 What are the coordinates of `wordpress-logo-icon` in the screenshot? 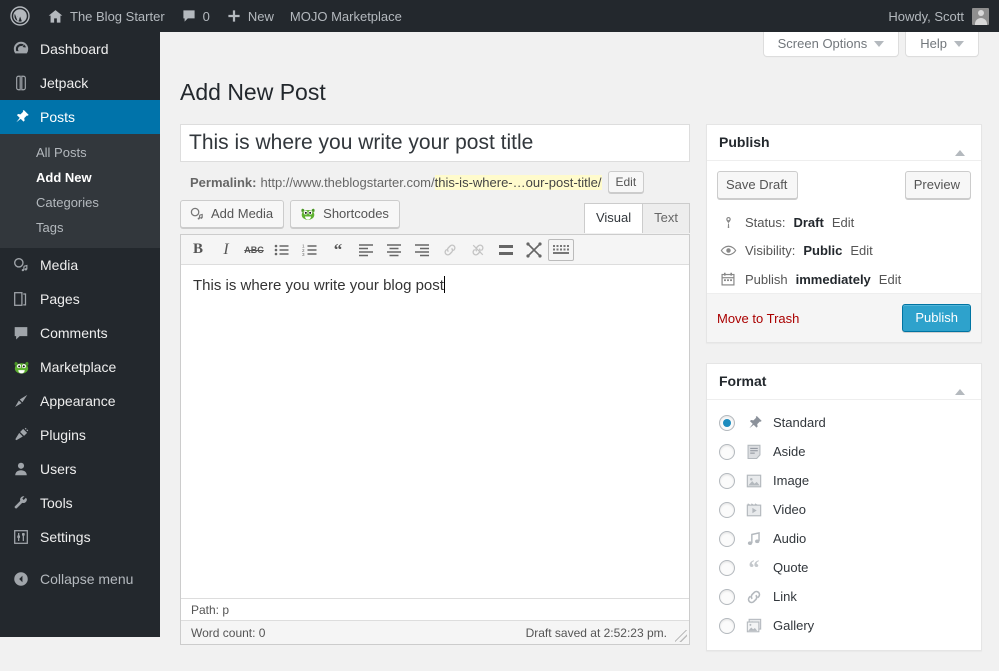 It's located at (20, 16).